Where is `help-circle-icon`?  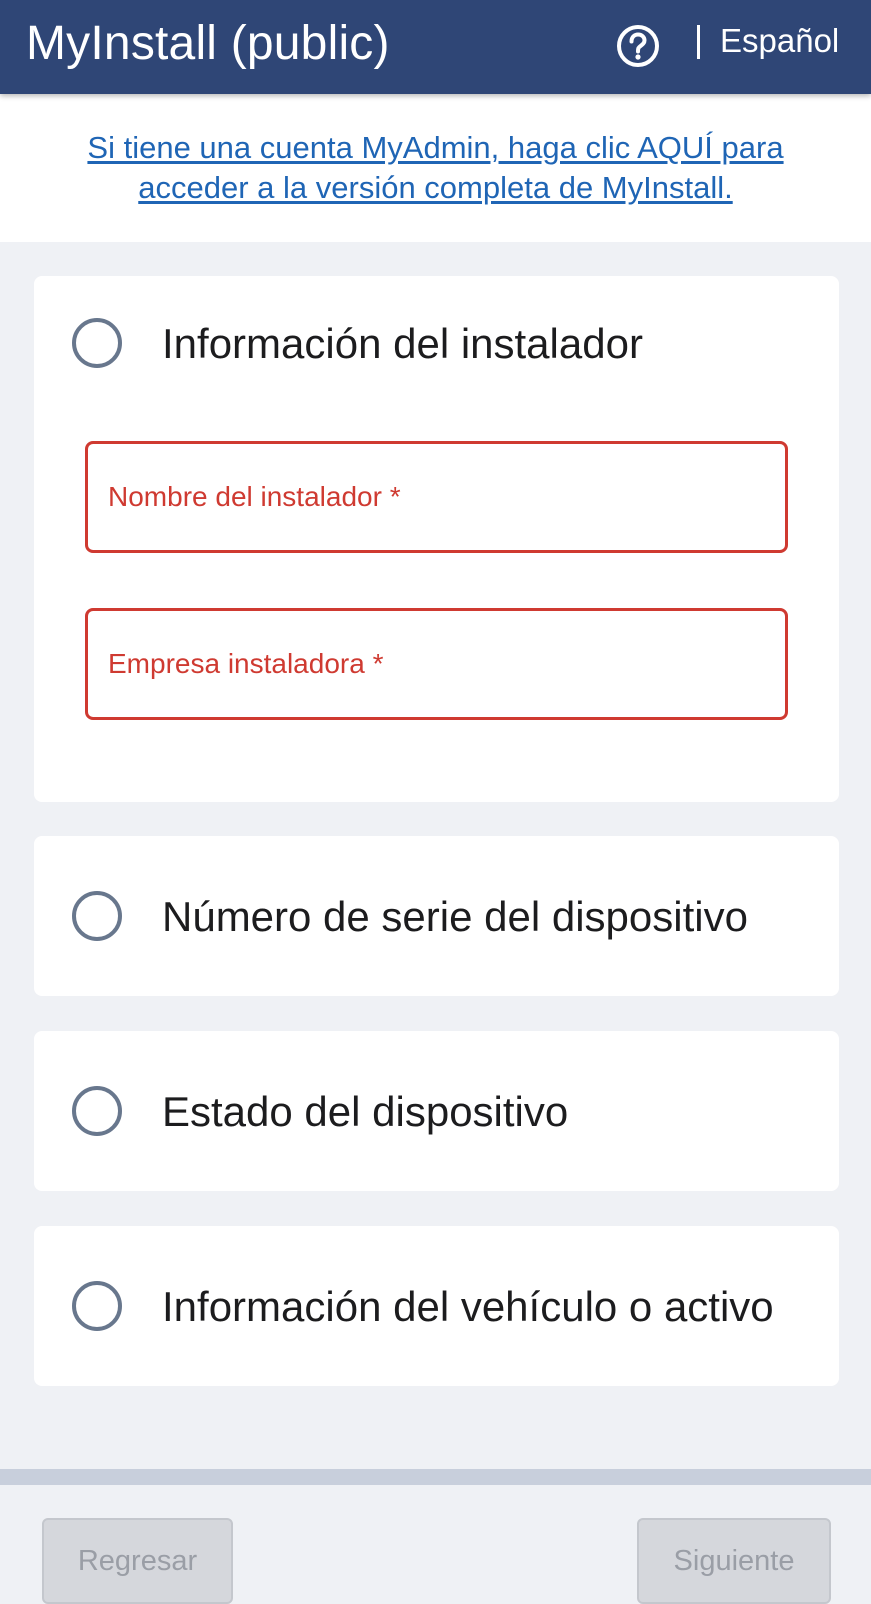
help-circle-icon is located at coordinates (638, 46).